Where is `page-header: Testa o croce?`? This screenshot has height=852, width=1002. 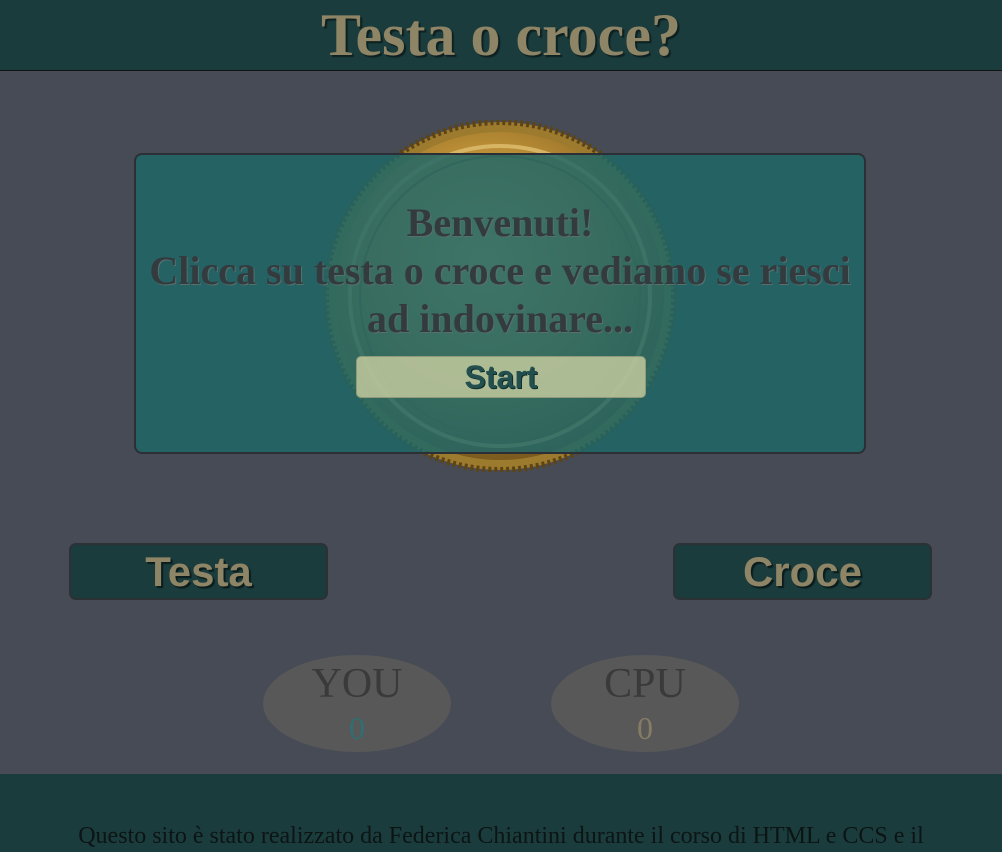 page-header: Testa o croce? is located at coordinates (501, 35).